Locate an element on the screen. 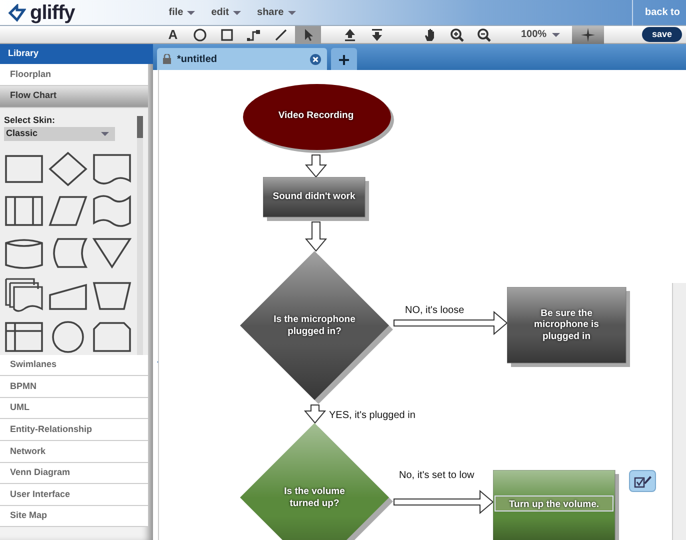 The image size is (686, 540). library-category: Network is located at coordinates (74, 451).